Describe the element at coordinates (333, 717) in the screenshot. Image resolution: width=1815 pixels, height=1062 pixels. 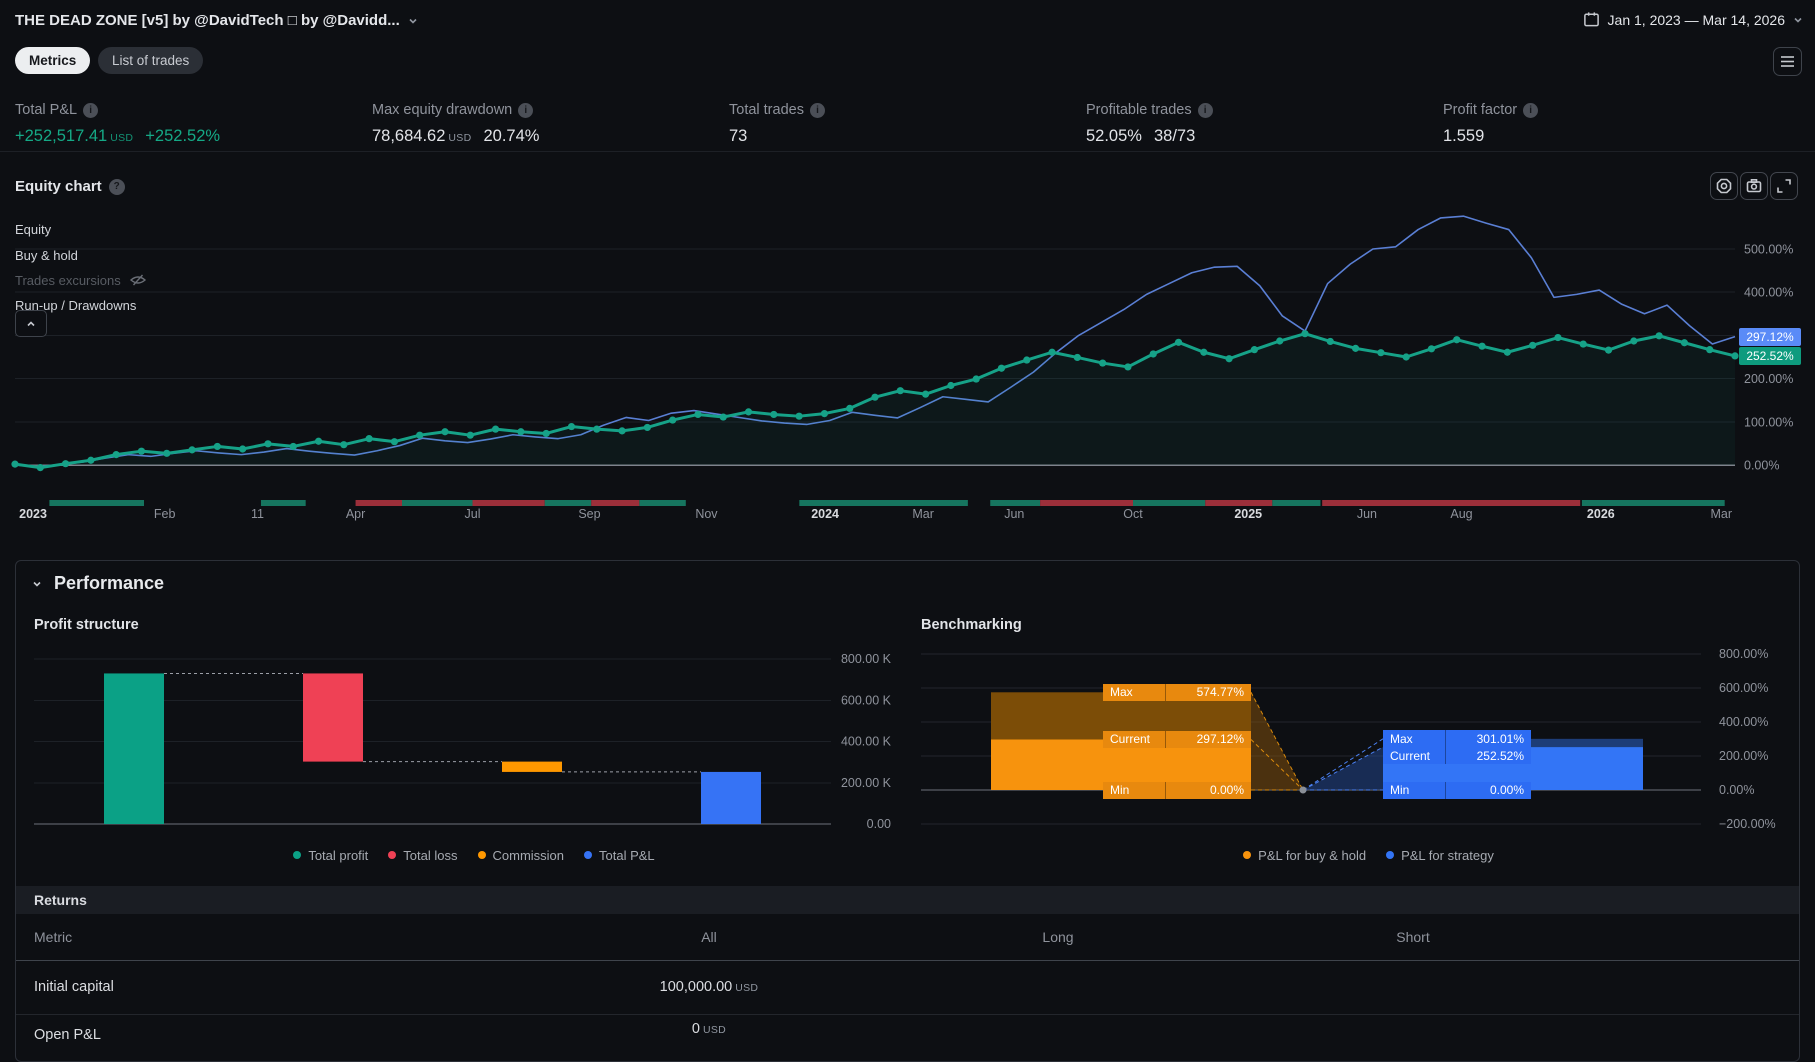
I see `waterfall-bar-total-loss` at that location.